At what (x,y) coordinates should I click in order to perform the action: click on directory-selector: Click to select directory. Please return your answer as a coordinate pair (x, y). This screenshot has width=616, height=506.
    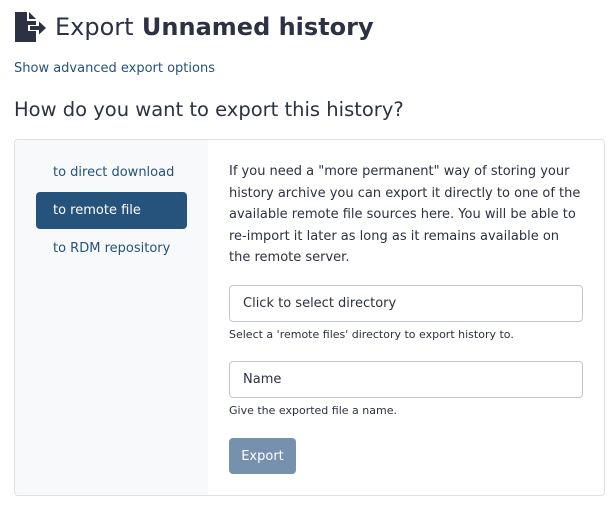
    Looking at the image, I should click on (406, 303).